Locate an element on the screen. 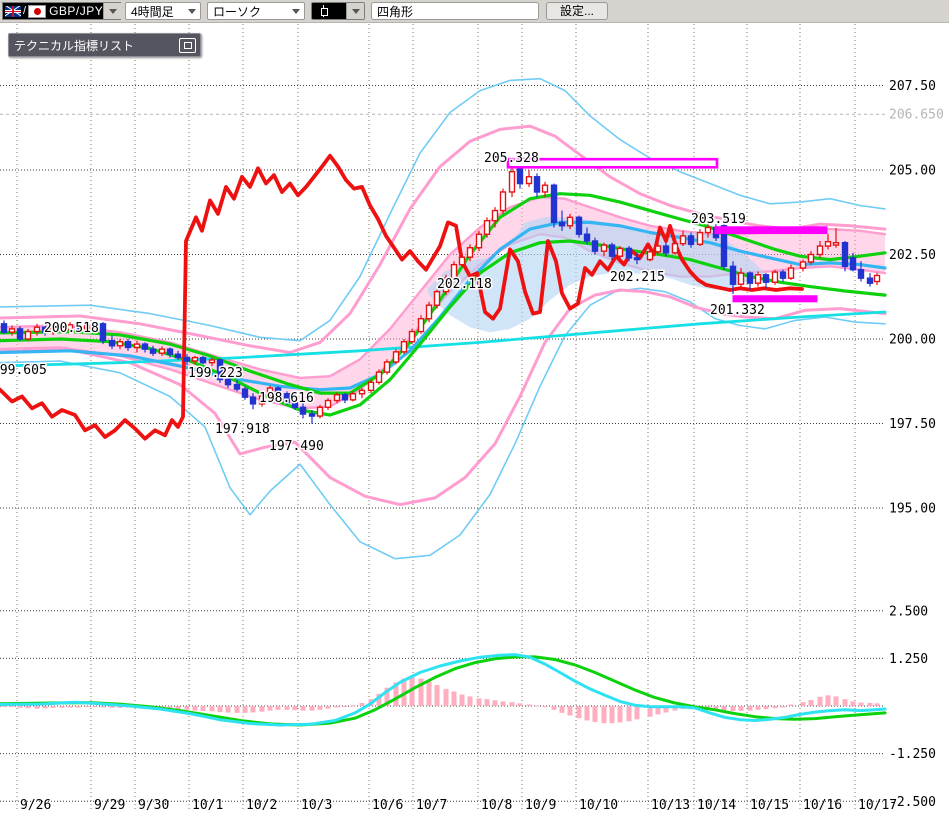  candle-color-select is located at coordinates (338, 11).